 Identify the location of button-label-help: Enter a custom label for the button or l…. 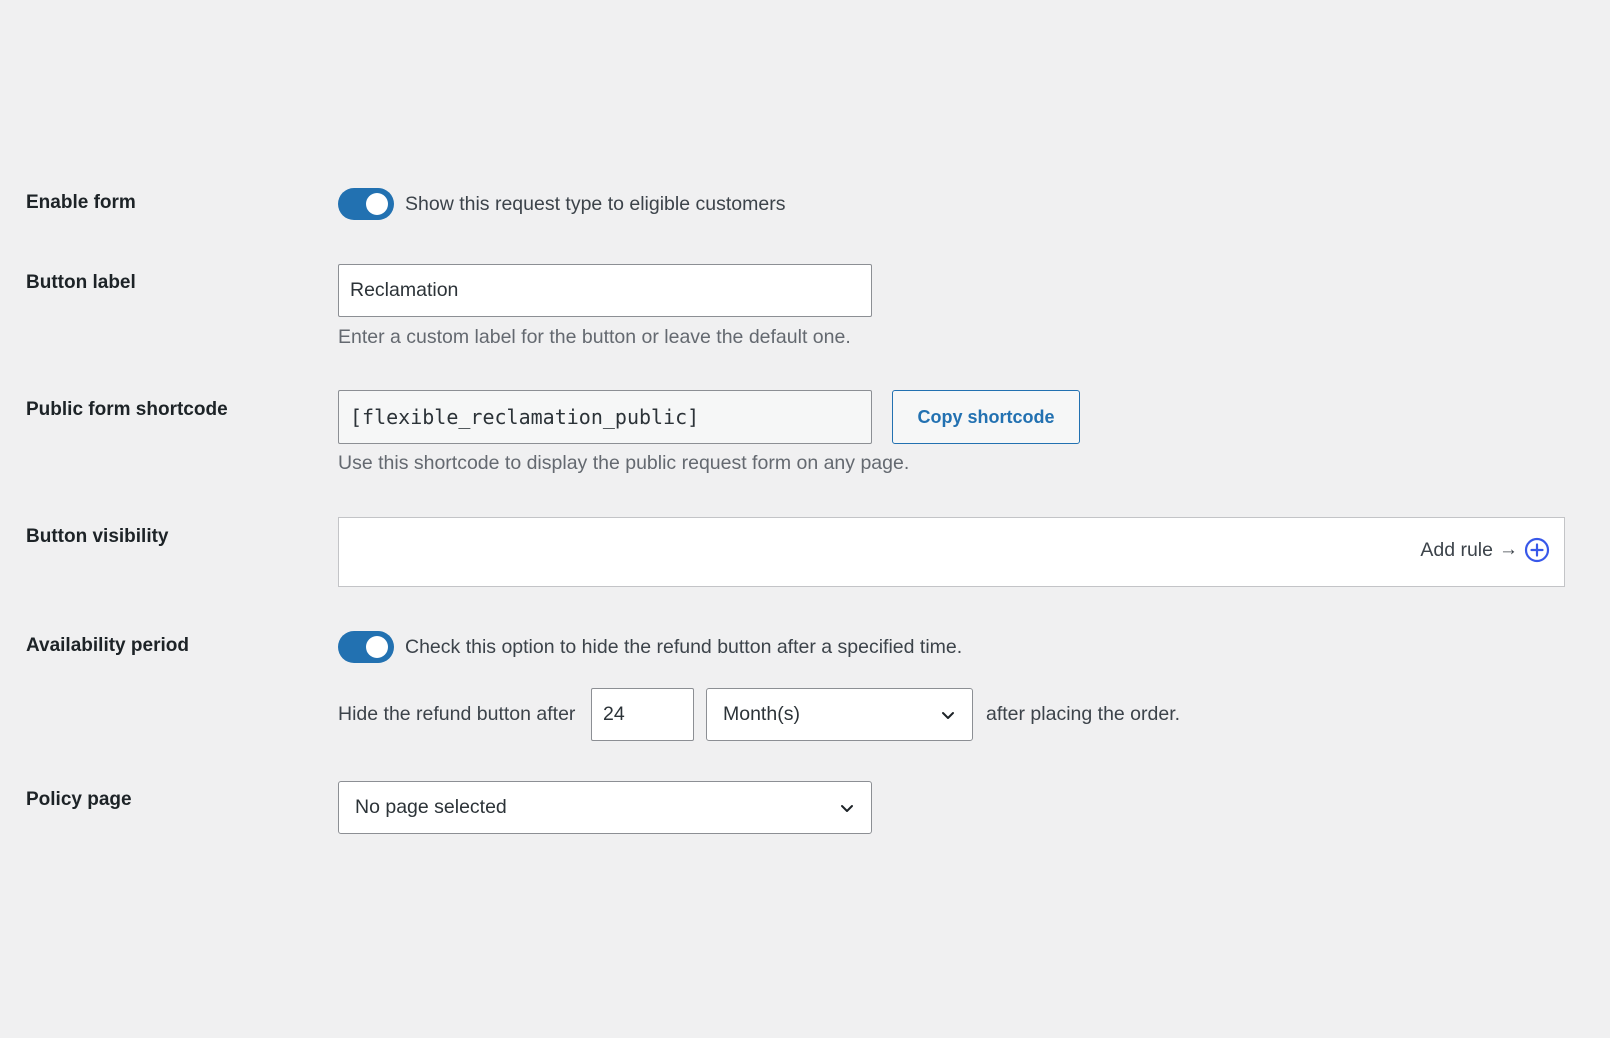
(594, 337).